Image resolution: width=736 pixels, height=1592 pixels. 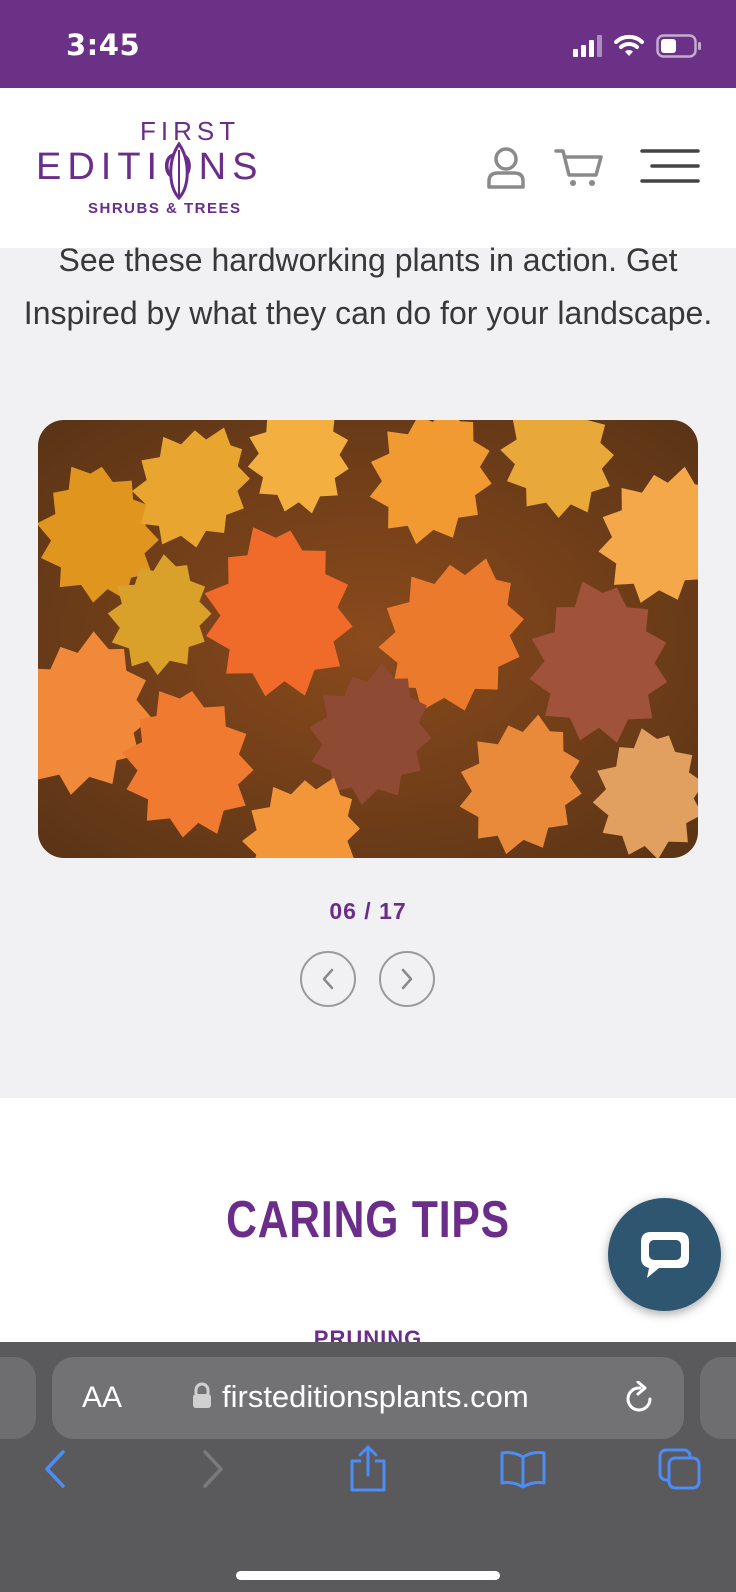 I want to click on first-editions-logo: FIRST EDITIONS SHRUBS & TREES, so click(x=151, y=170).